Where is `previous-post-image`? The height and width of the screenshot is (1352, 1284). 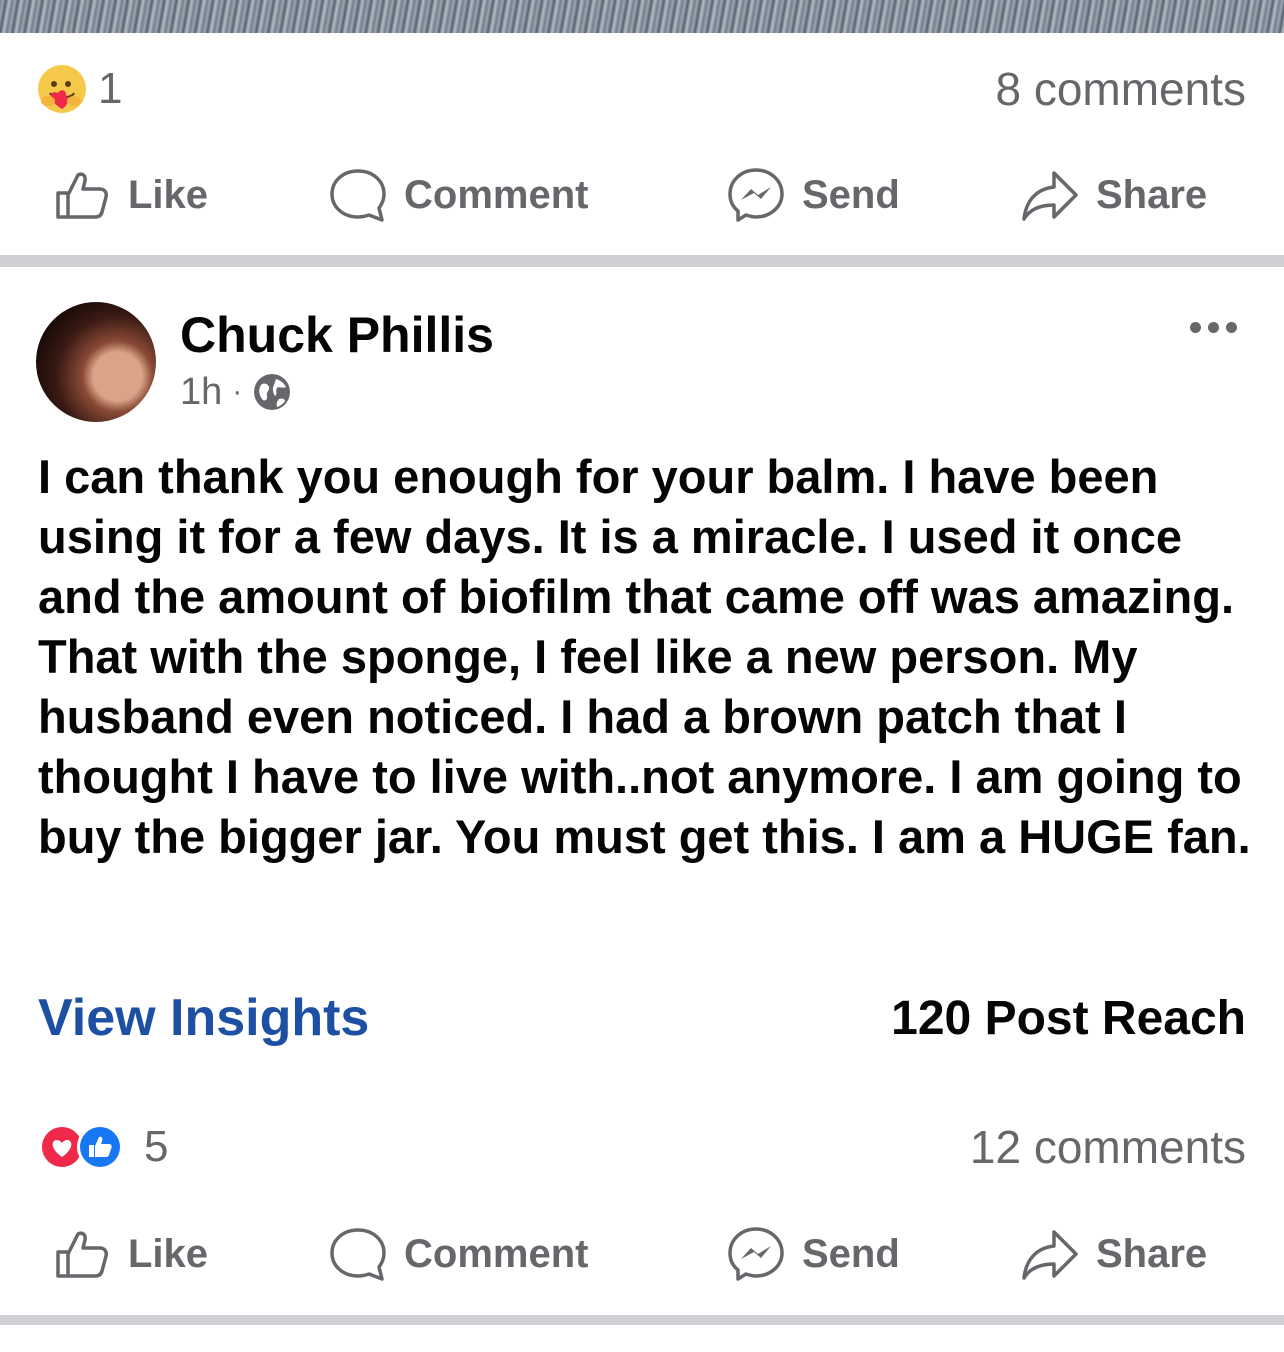
previous-post-image is located at coordinates (642, 16).